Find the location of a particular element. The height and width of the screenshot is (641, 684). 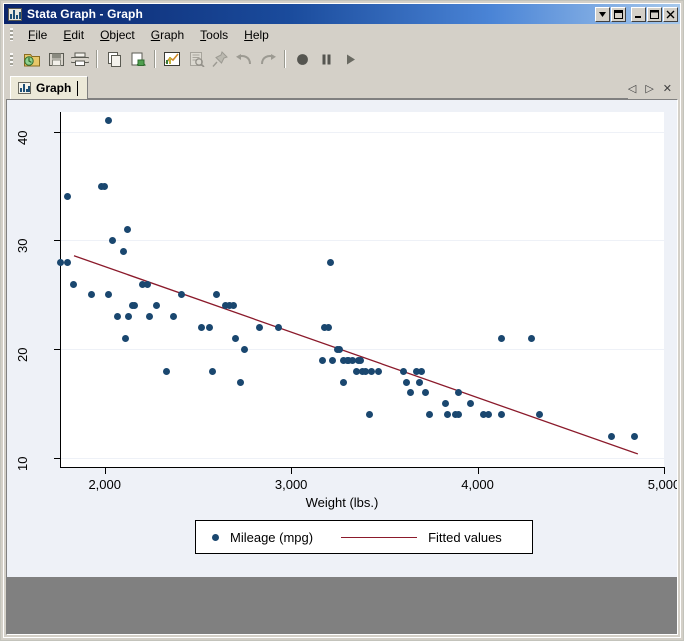

redo-icon is located at coordinates (268, 59).